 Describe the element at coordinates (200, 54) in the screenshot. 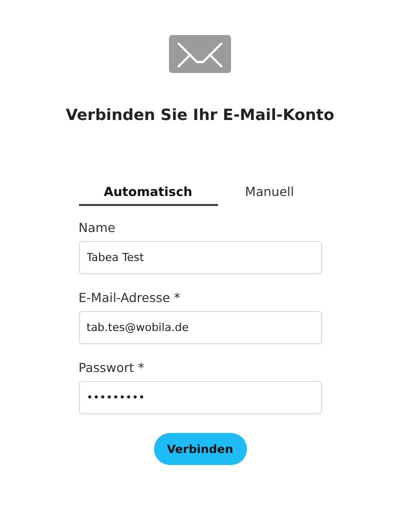

I see `envelope-icon` at that location.